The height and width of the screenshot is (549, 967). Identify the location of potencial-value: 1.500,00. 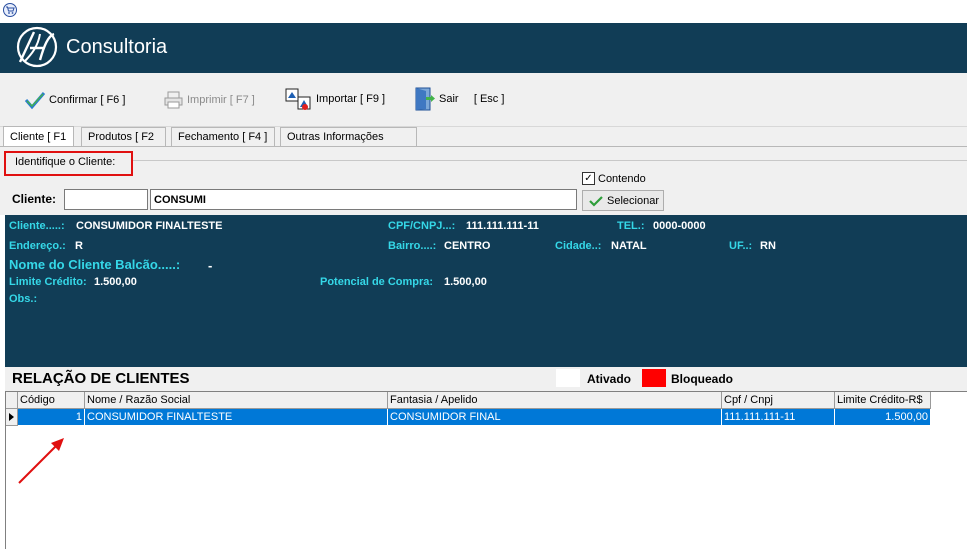
(465, 282).